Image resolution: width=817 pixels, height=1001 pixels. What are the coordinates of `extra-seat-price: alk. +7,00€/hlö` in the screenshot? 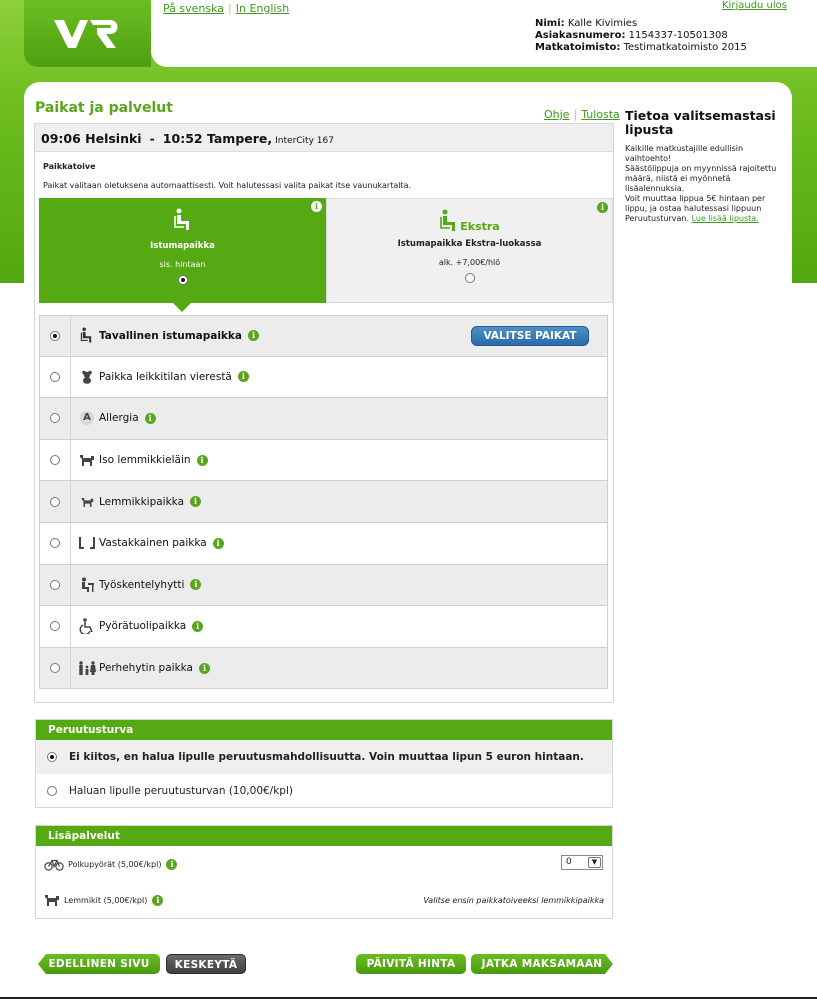 It's located at (469, 262).